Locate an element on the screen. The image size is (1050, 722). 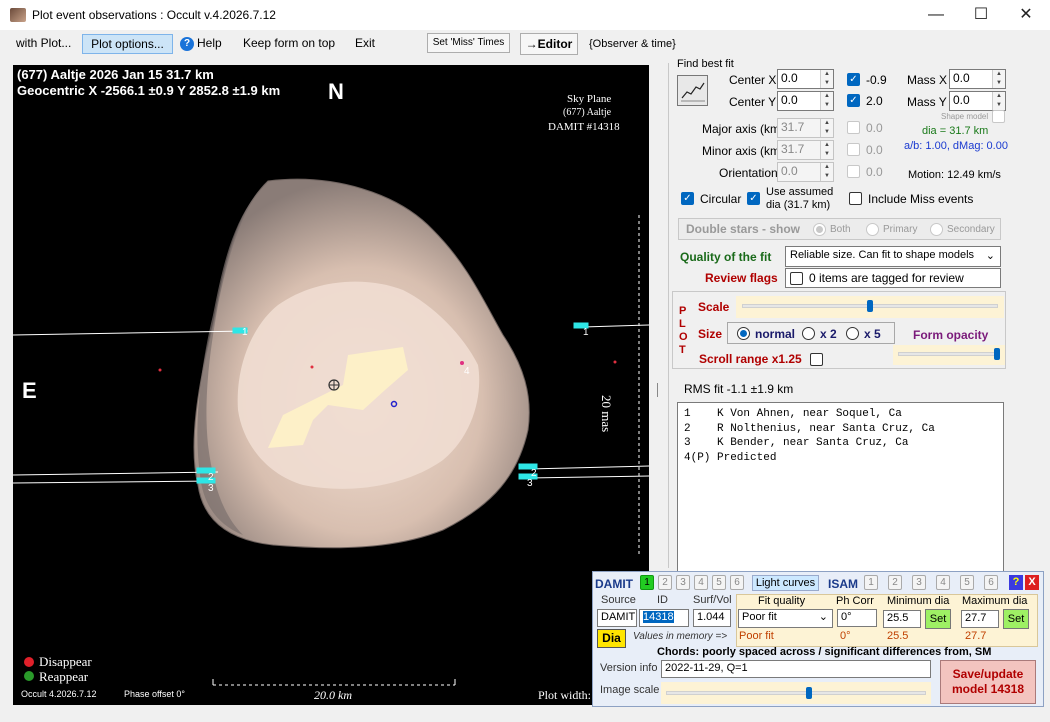
double-both-radio is located at coordinates (819, 229).